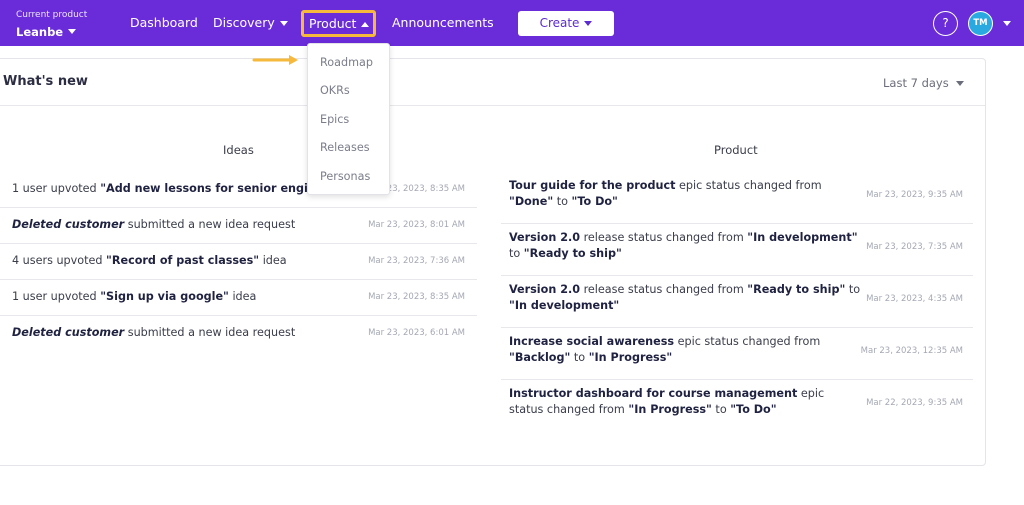 The height and width of the screenshot is (505, 1024). I want to click on nav-discovery: Discovery, so click(250, 23).